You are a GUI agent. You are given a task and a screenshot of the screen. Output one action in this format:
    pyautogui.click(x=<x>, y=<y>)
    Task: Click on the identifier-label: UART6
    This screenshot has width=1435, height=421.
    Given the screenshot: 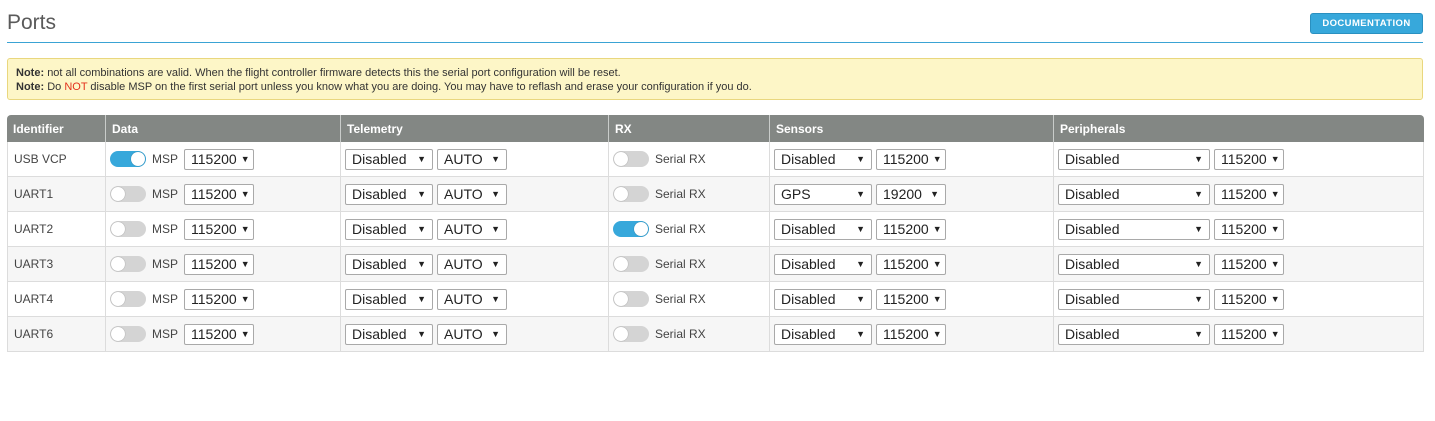 What is the action you would take?
    pyautogui.click(x=34, y=334)
    